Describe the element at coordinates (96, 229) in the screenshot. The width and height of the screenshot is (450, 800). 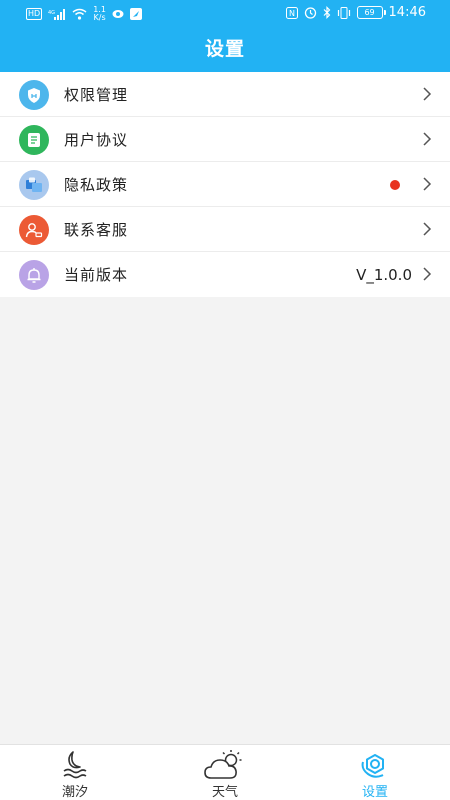
I see `menu-item-label: 联系客服` at that location.